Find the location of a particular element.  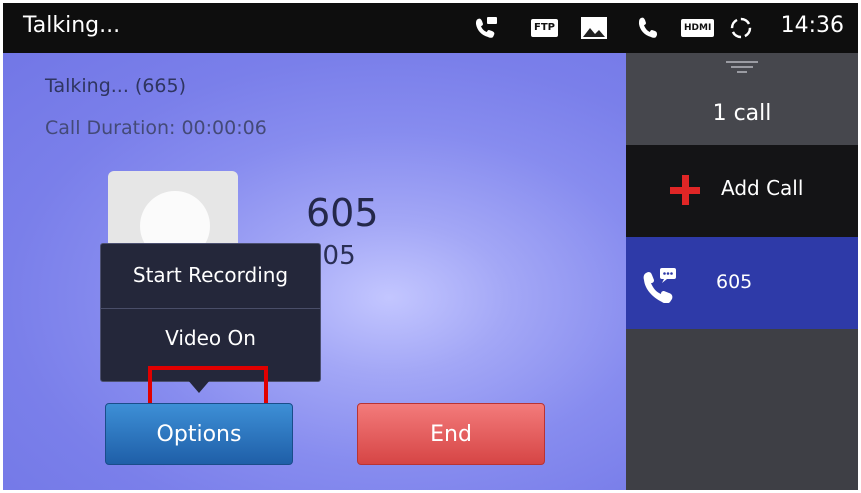

clock: 14:36 is located at coordinates (812, 25).